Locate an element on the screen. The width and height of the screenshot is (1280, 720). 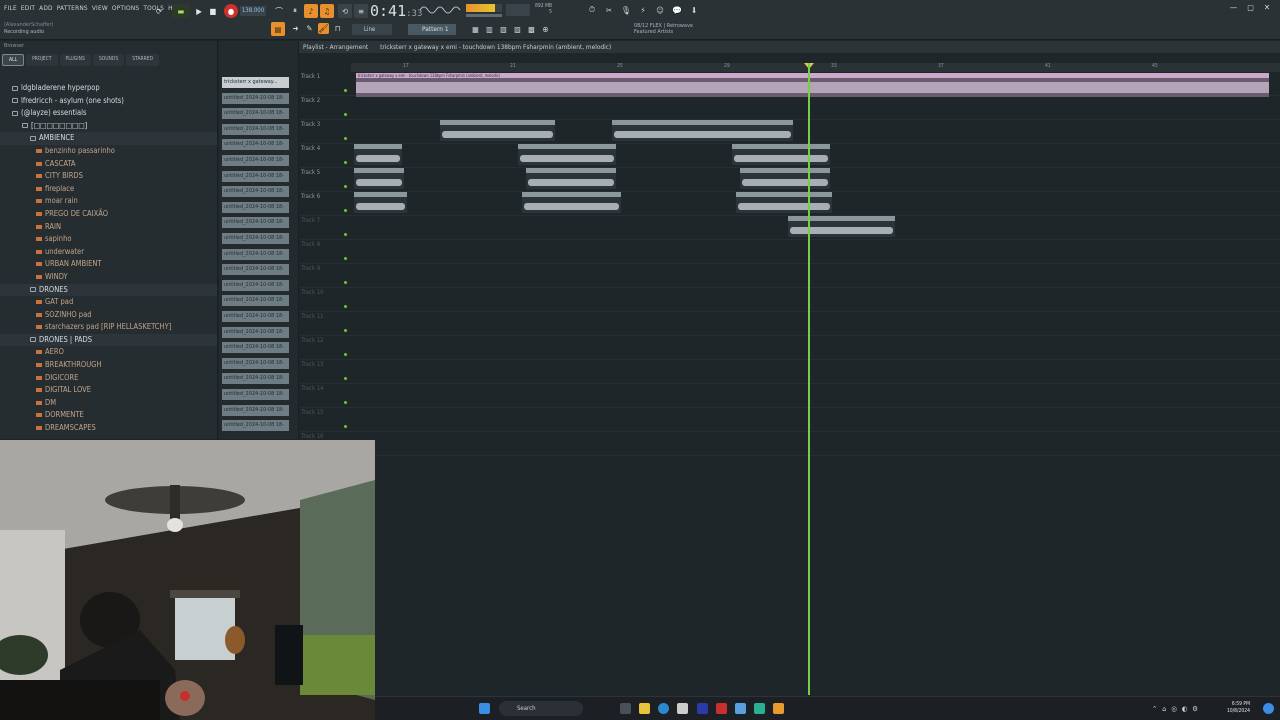
track-label: Track 8 is located at coordinates (310, 244).